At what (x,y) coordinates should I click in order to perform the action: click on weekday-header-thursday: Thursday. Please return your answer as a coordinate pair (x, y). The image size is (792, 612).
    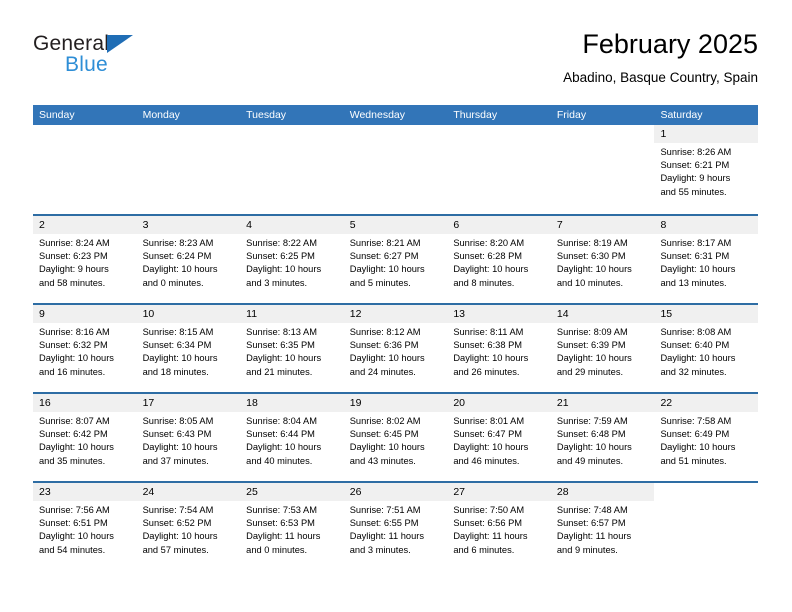
    Looking at the image, I should click on (475, 115).